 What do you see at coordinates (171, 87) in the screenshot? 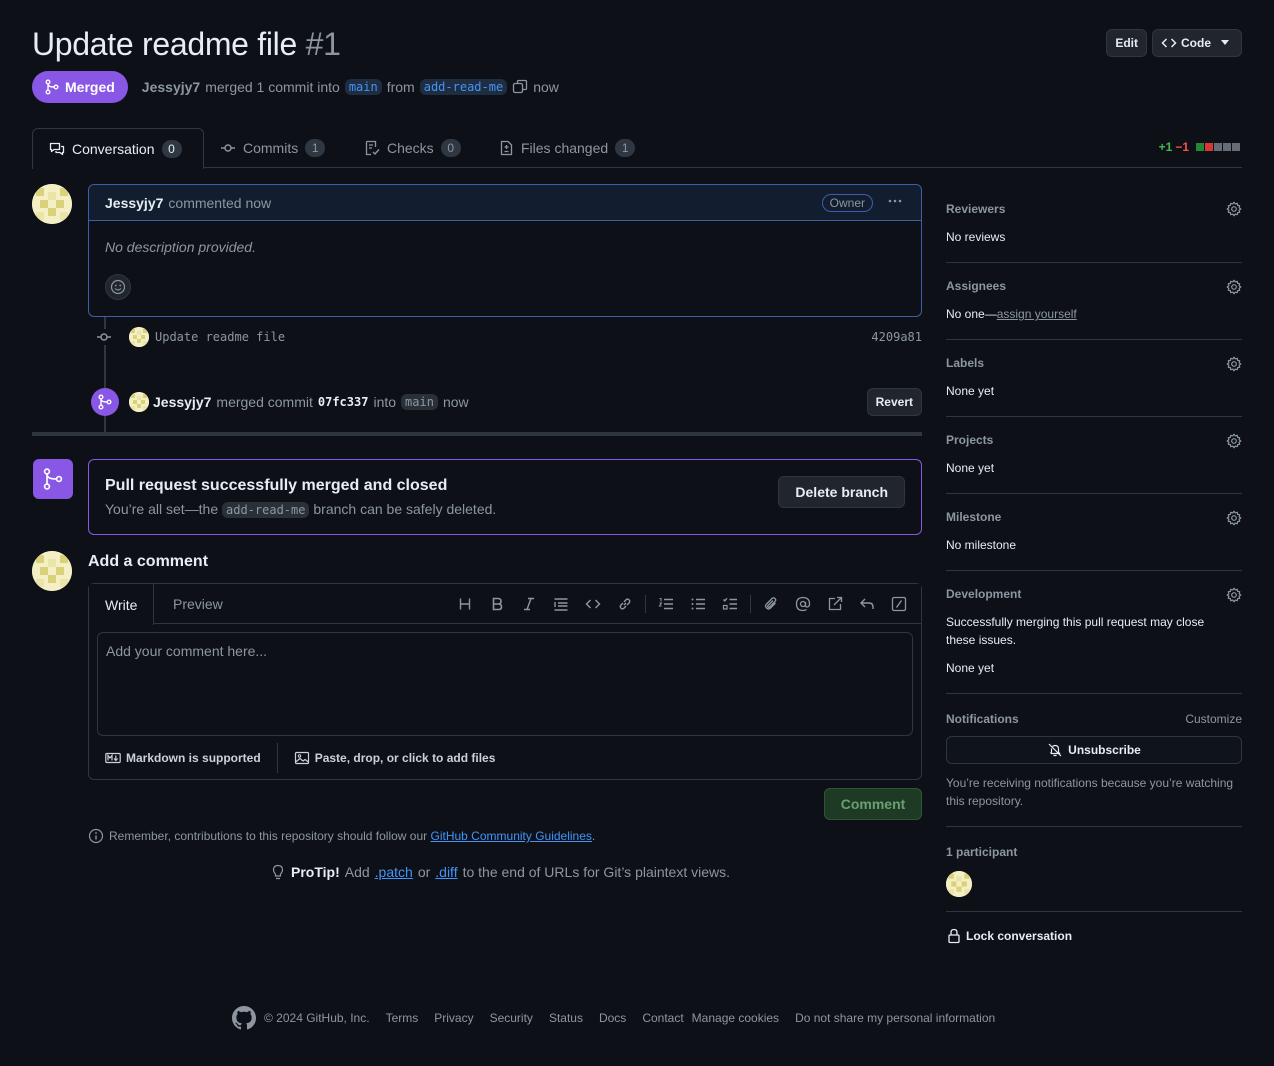
I see `pr-author-link: Jessyjy7` at bounding box center [171, 87].